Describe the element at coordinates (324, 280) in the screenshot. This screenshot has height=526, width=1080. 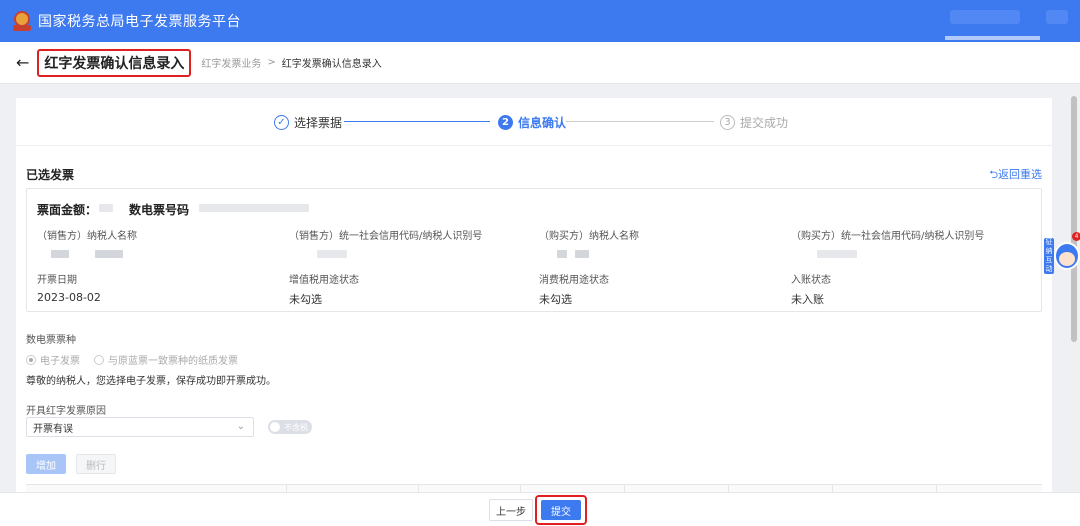
I see `vat-status-label: 增值税用途状态` at that location.